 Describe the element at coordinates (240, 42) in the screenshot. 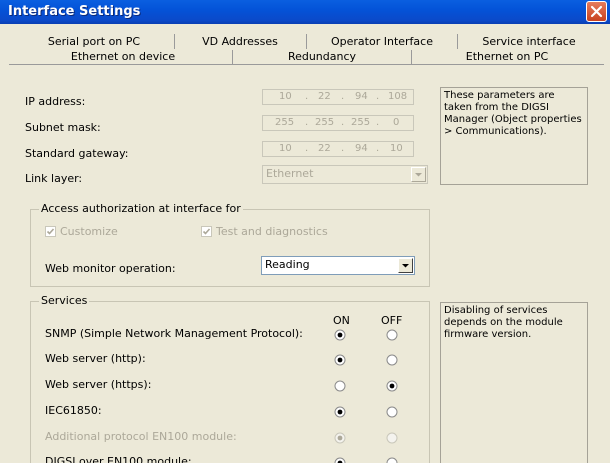

I see `tab-vd-addresses: VD Addresses` at that location.